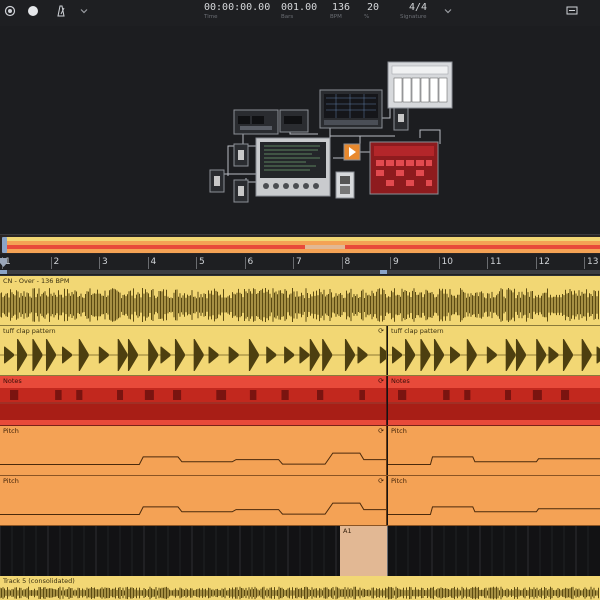 This screenshot has height=600, width=600. Describe the element at coordinates (39, 581) in the screenshot. I see `clip-title: Track 5 (consolidated)` at that location.